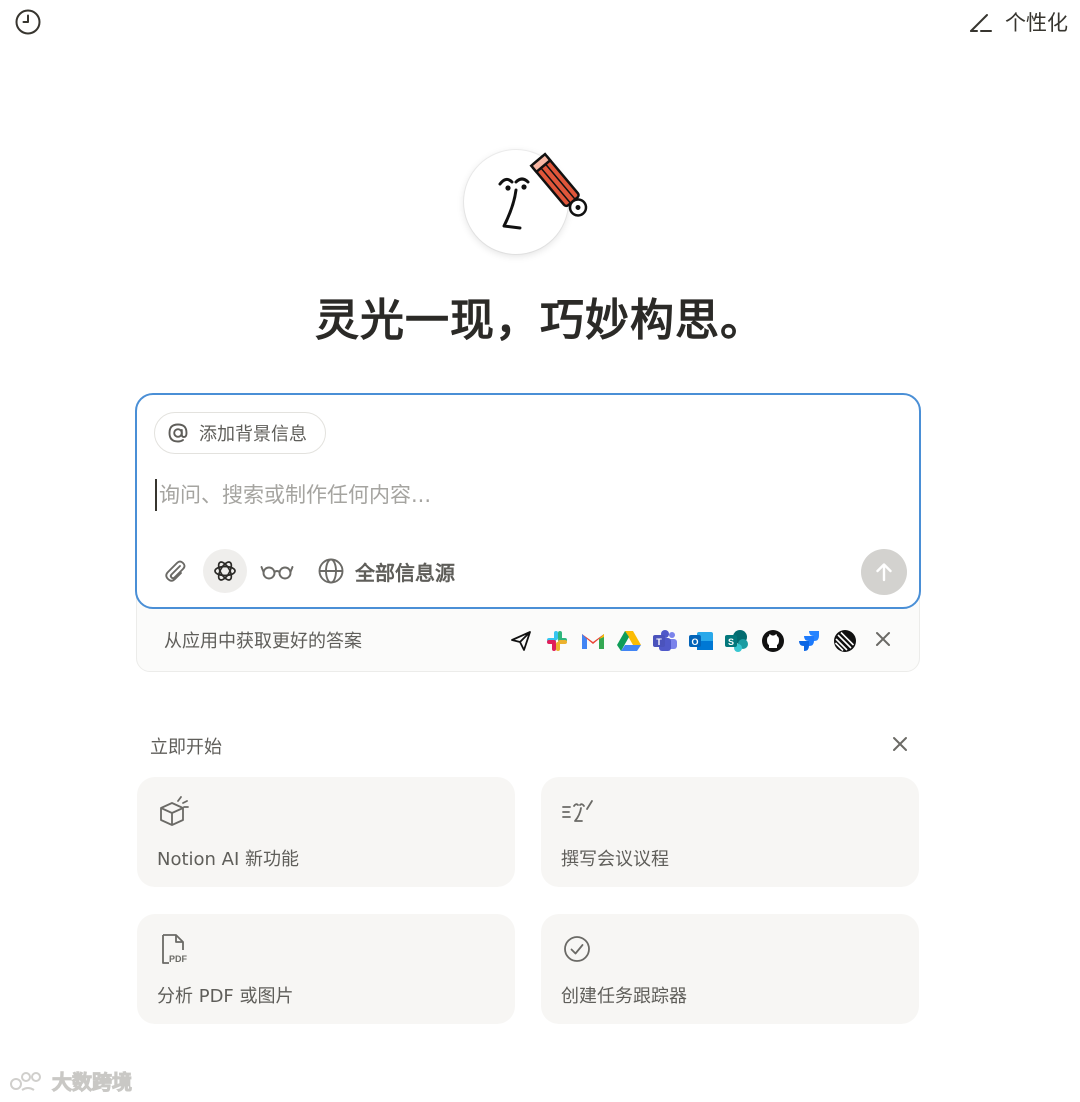  What do you see at coordinates (175, 949) in the screenshot?
I see `pdf-icon: PDF` at bounding box center [175, 949].